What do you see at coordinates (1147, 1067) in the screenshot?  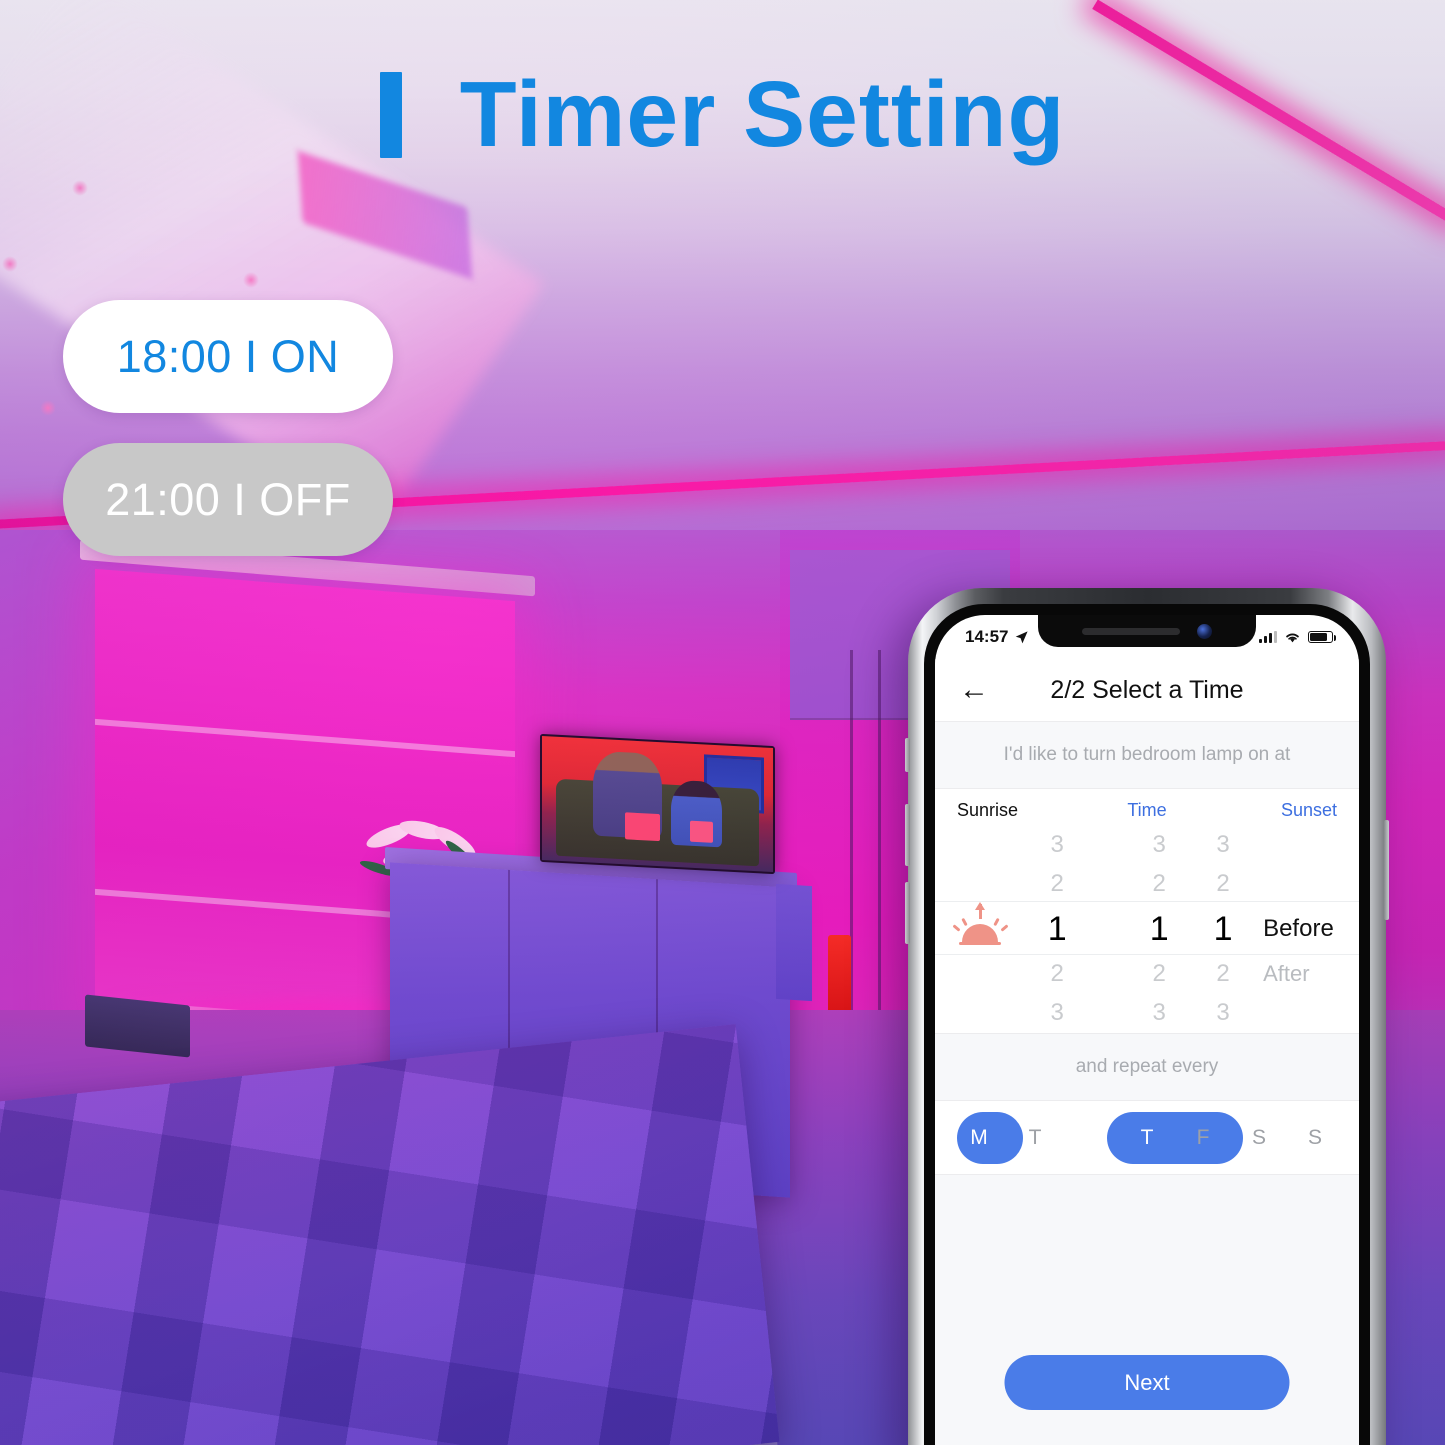 I see `repeat-label: and repeat every` at bounding box center [1147, 1067].